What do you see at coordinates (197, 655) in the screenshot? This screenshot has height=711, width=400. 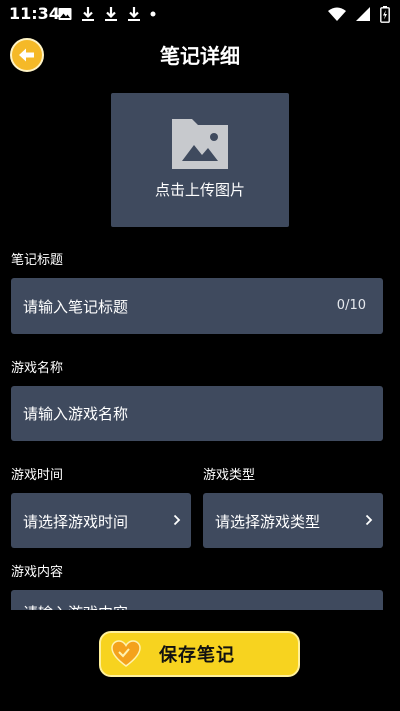 I see `save-note-label: 保存笔记` at bounding box center [197, 655].